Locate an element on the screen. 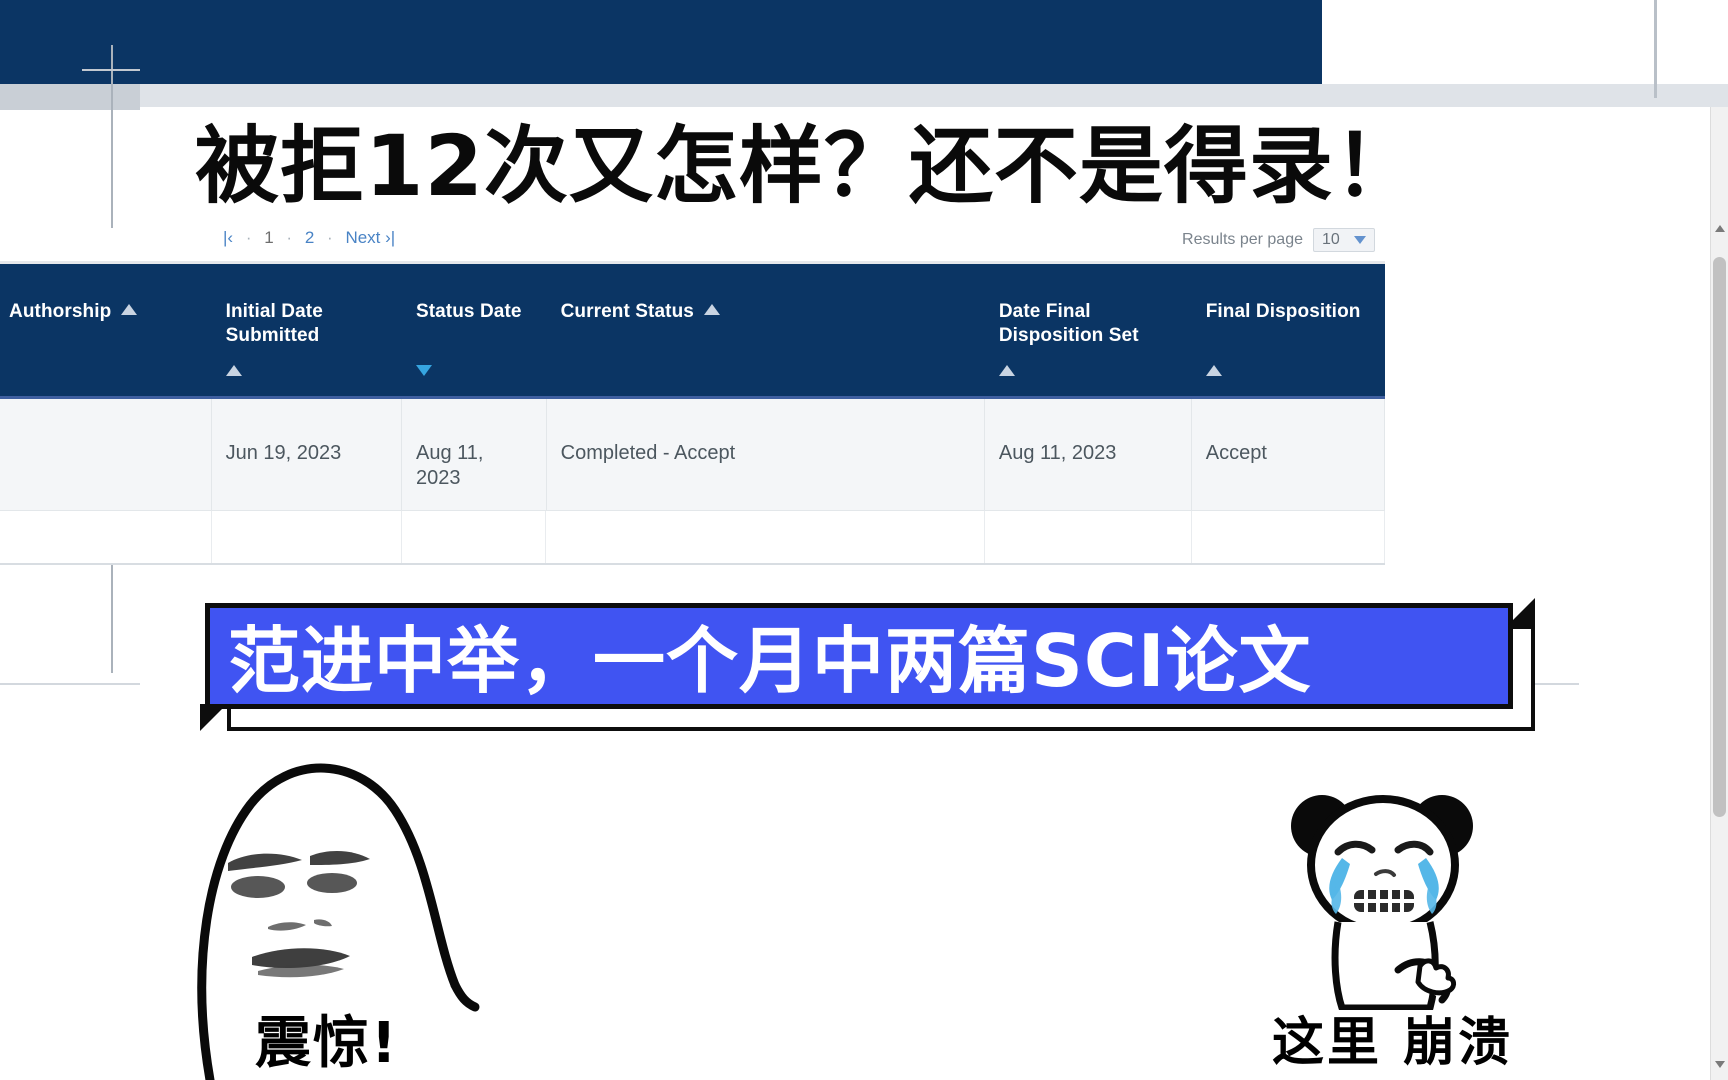 The image size is (1728, 1080). cell-authorship is located at coordinates (106, 454).